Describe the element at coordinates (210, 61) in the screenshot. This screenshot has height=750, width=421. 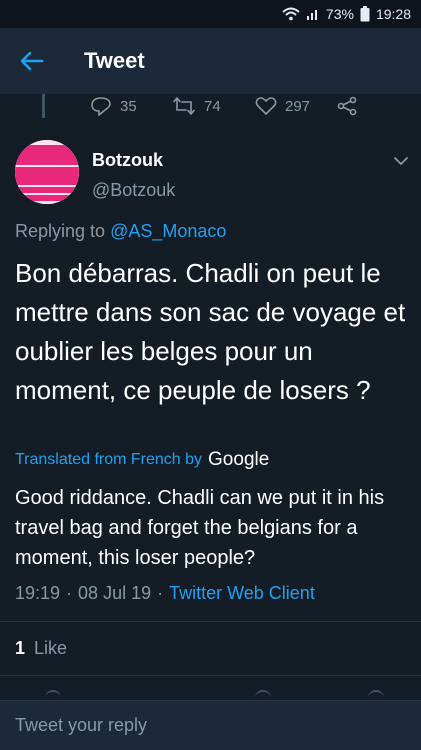
I see `app-bar: Tweet` at that location.